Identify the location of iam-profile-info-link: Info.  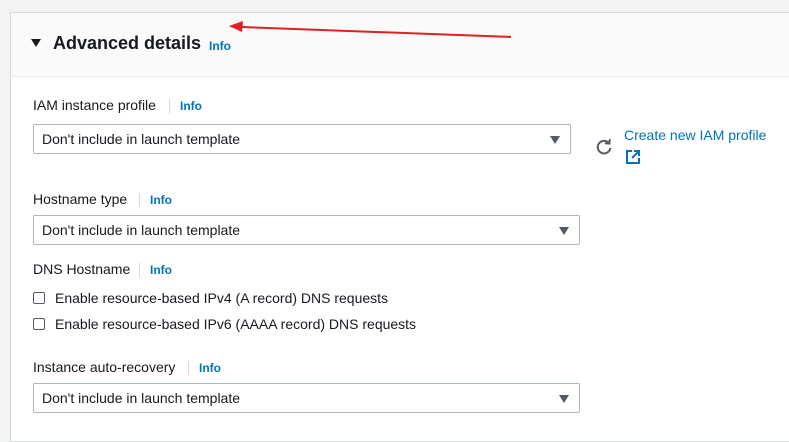
(185, 106).